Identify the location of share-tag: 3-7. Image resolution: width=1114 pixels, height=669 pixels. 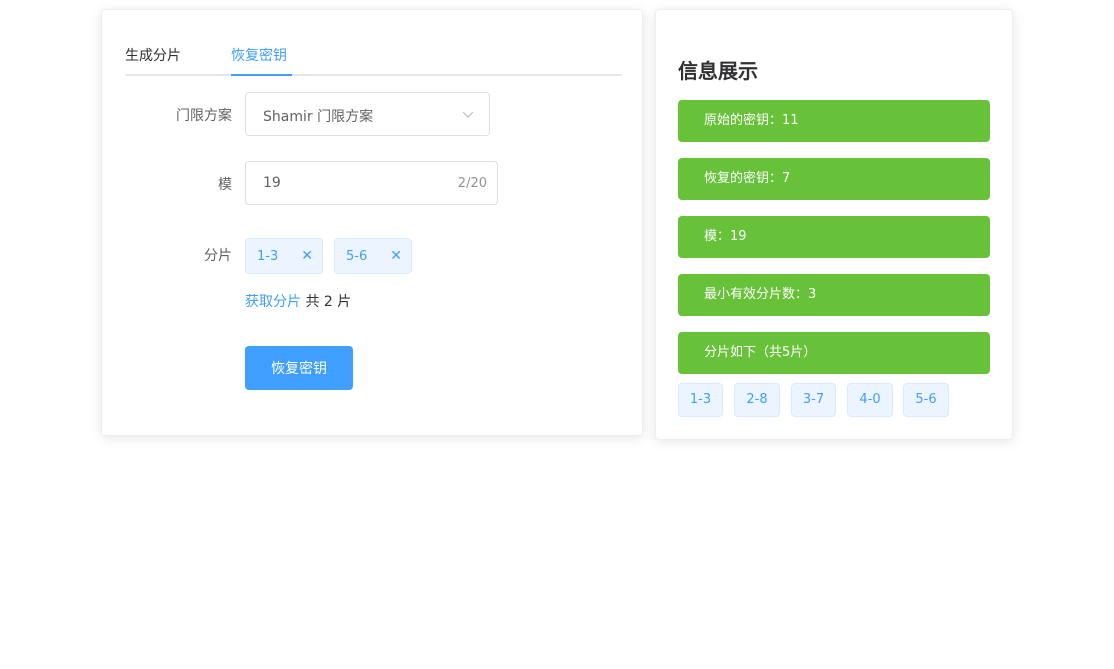
(813, 400).